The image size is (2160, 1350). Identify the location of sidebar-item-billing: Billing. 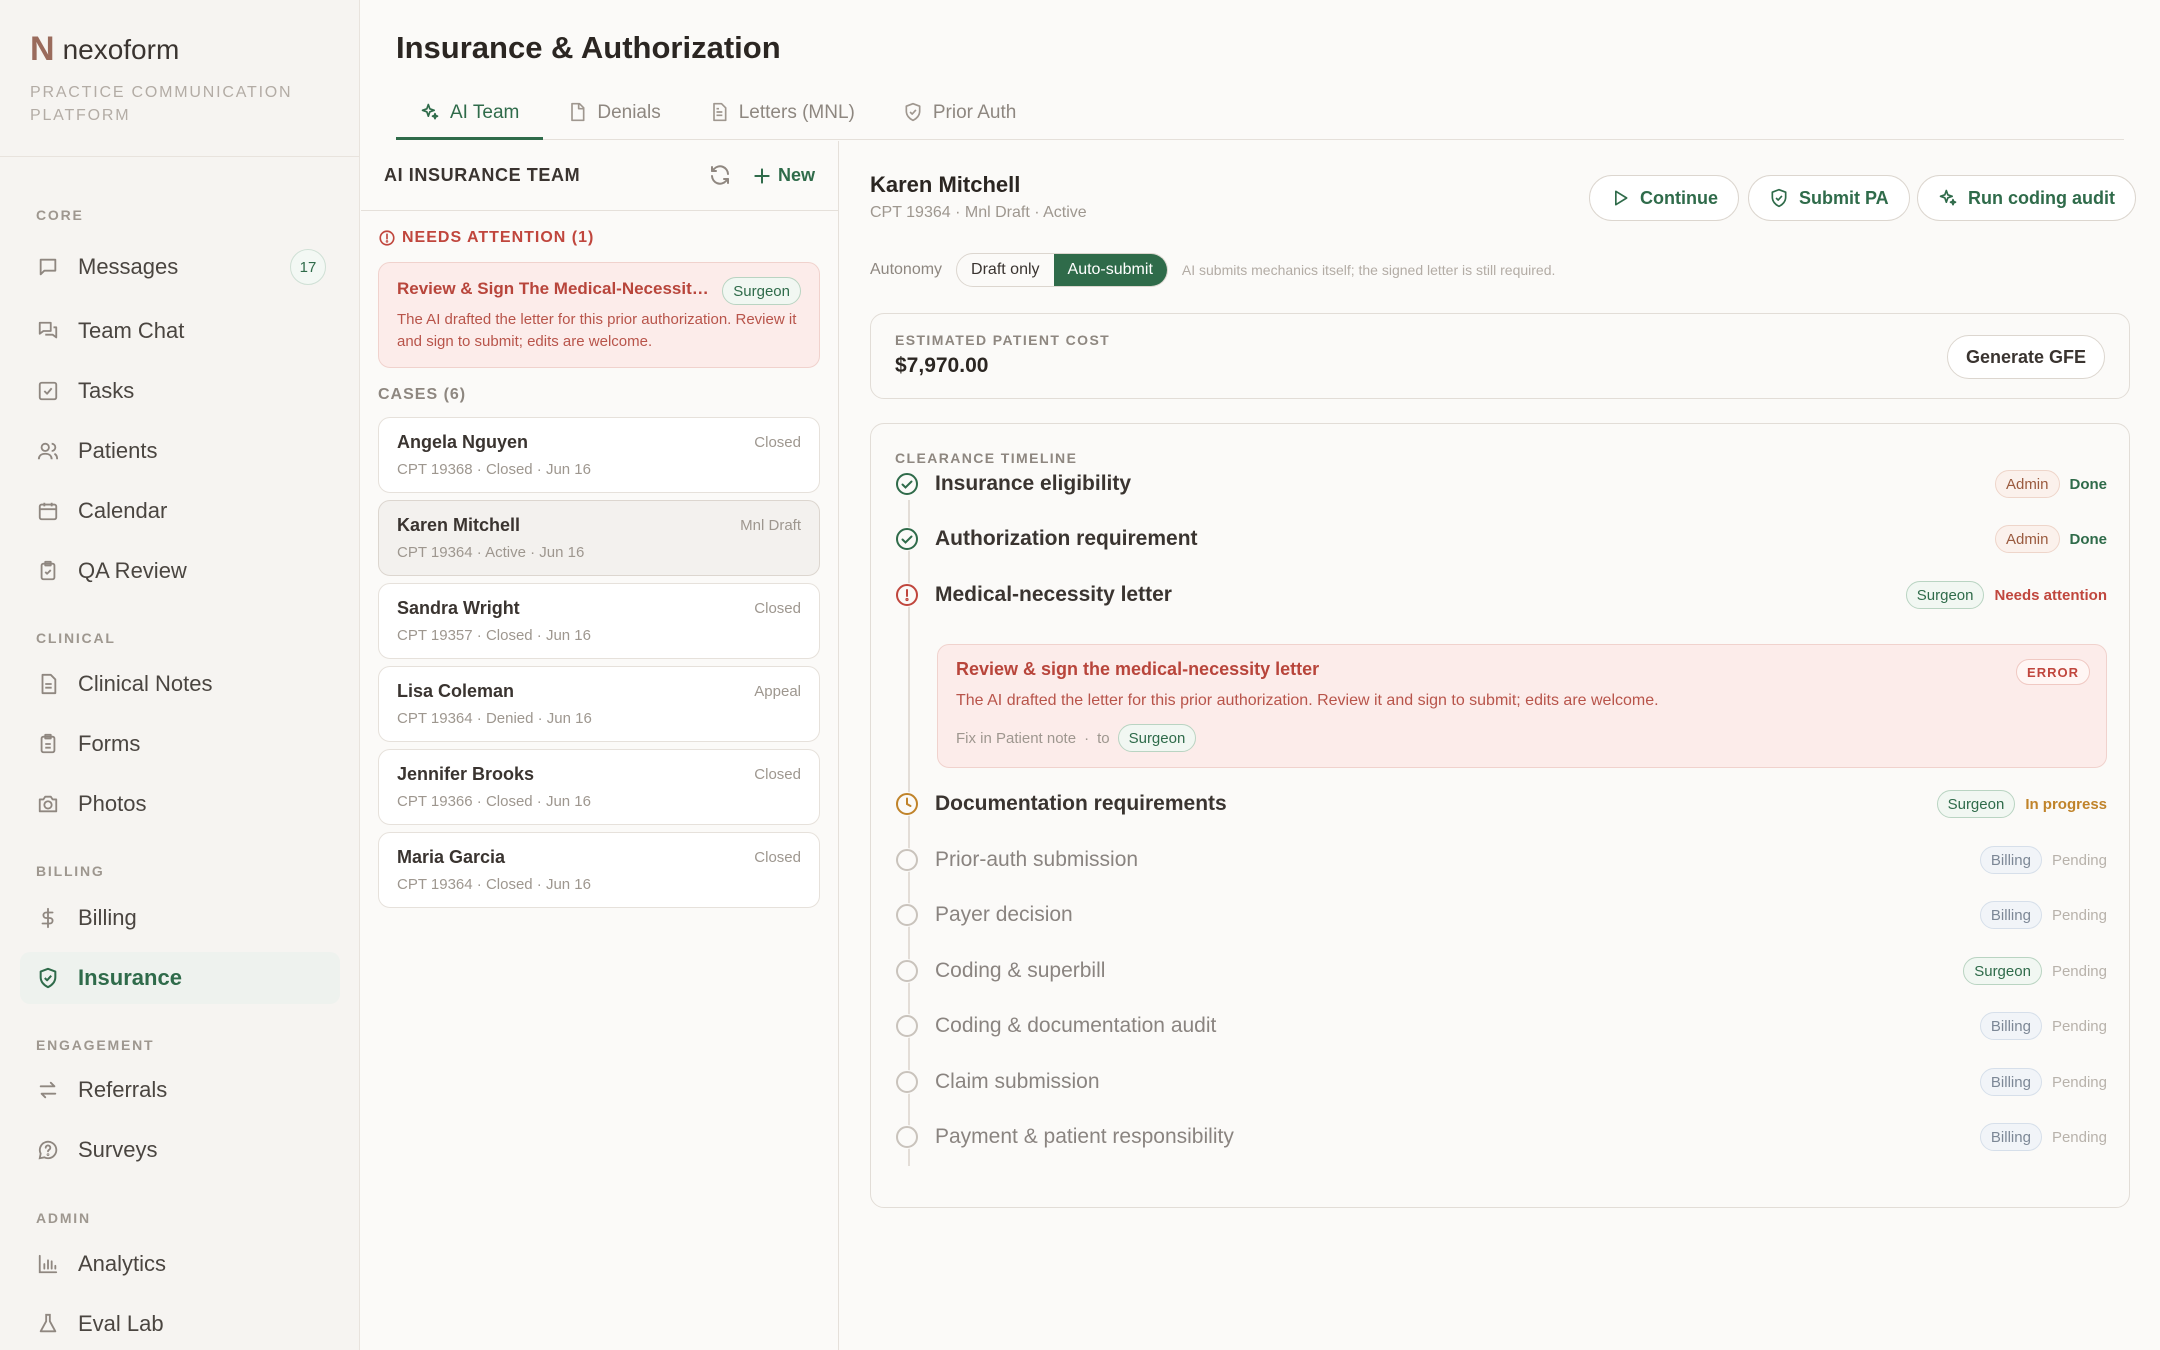
(180, 918).